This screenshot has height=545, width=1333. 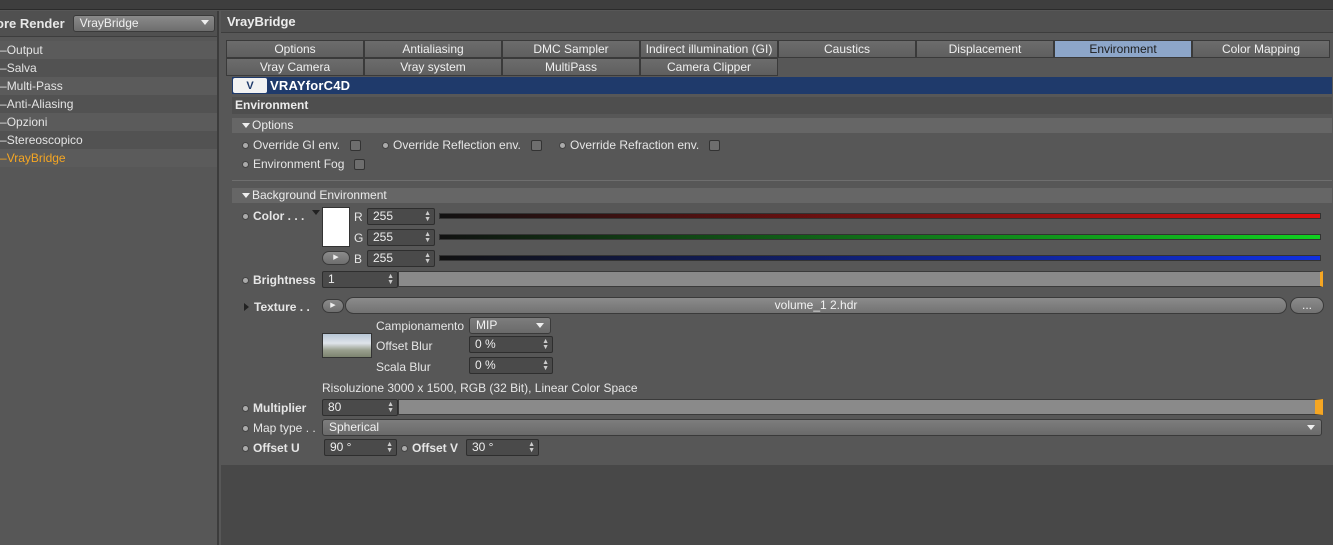 What do you see at coordinates (336, 258) in the screenshot?
I see `color-picker-button: ▶` at bounding box center [336, 258].